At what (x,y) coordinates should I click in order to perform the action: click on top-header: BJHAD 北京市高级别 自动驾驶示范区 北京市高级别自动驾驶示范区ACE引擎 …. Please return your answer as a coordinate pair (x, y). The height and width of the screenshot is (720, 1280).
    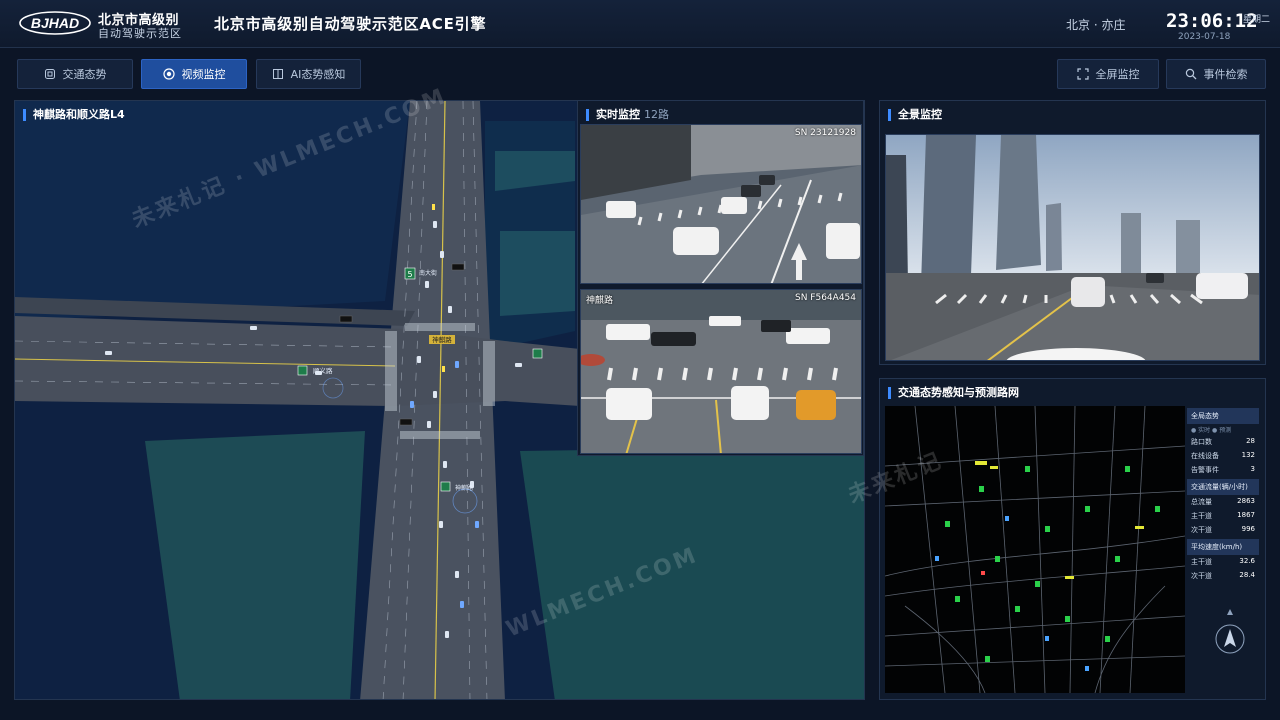
    Looking at the image, I should click on (640, 24).